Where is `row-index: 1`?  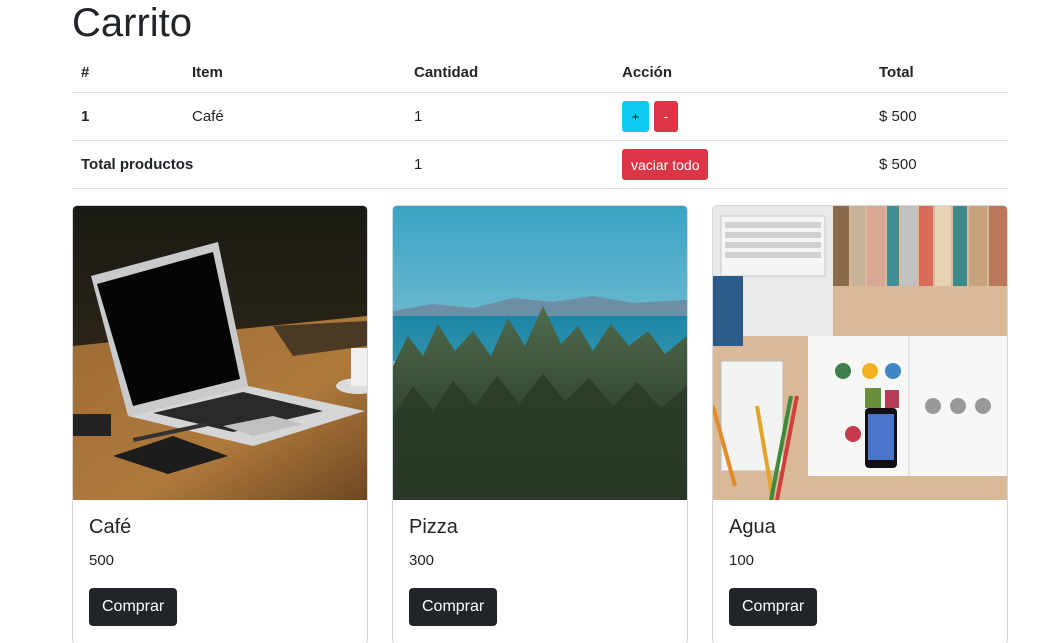
row-index: 1 is located at coordinates (85, 116).